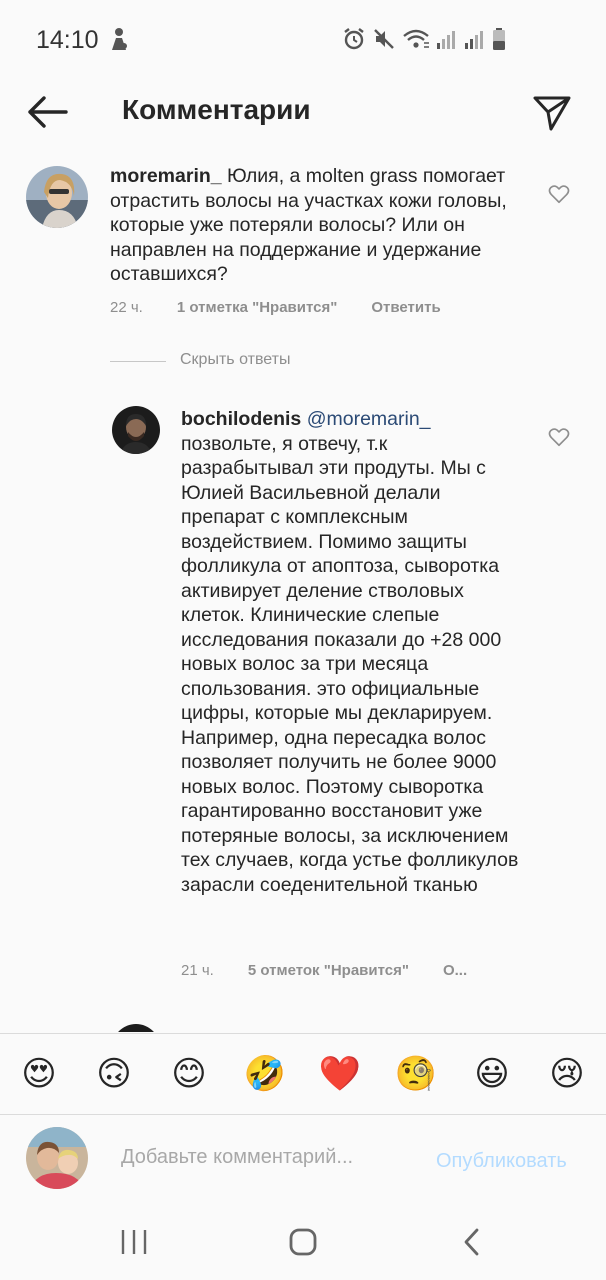 This screenshot has width=606, height=1280. I want to click on home-button, so click(303, 1242).